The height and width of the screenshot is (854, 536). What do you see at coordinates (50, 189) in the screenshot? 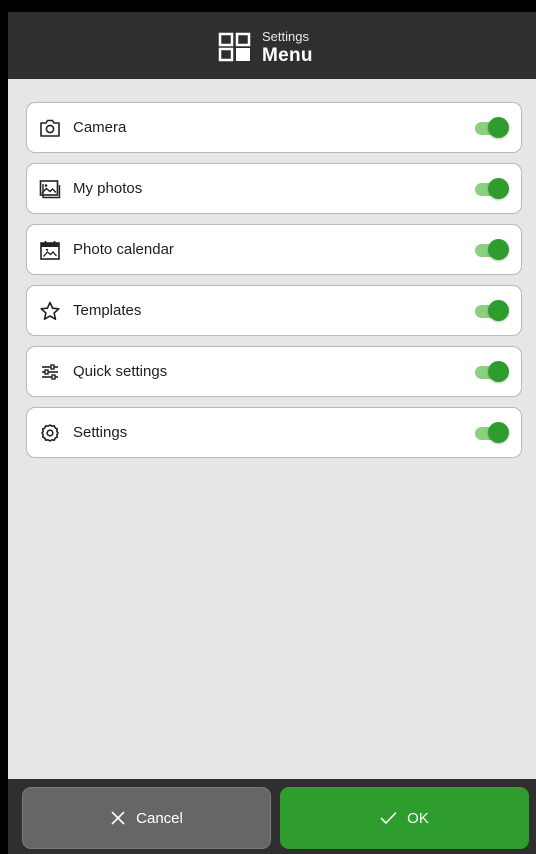
I see `photos-icon` at bounding box center [50, 189].